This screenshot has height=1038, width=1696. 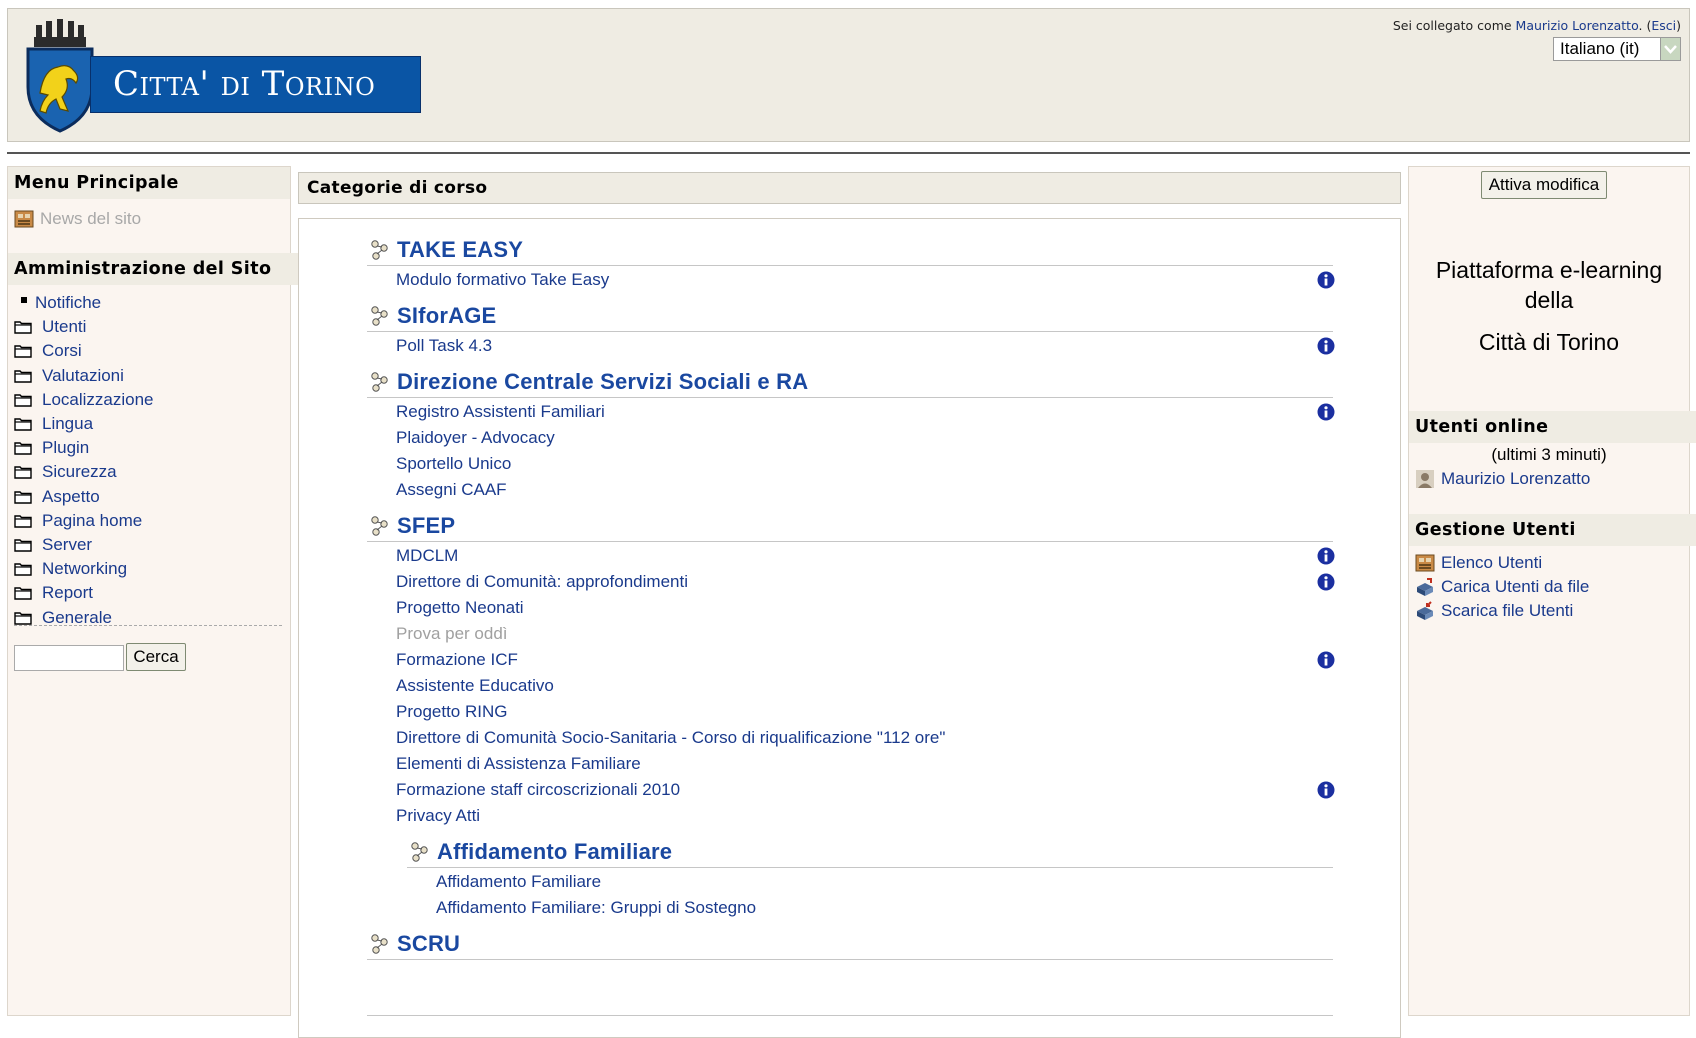 I want to click on gestione-item-link: Elenco Utenti, so click(x=1491, y=563).